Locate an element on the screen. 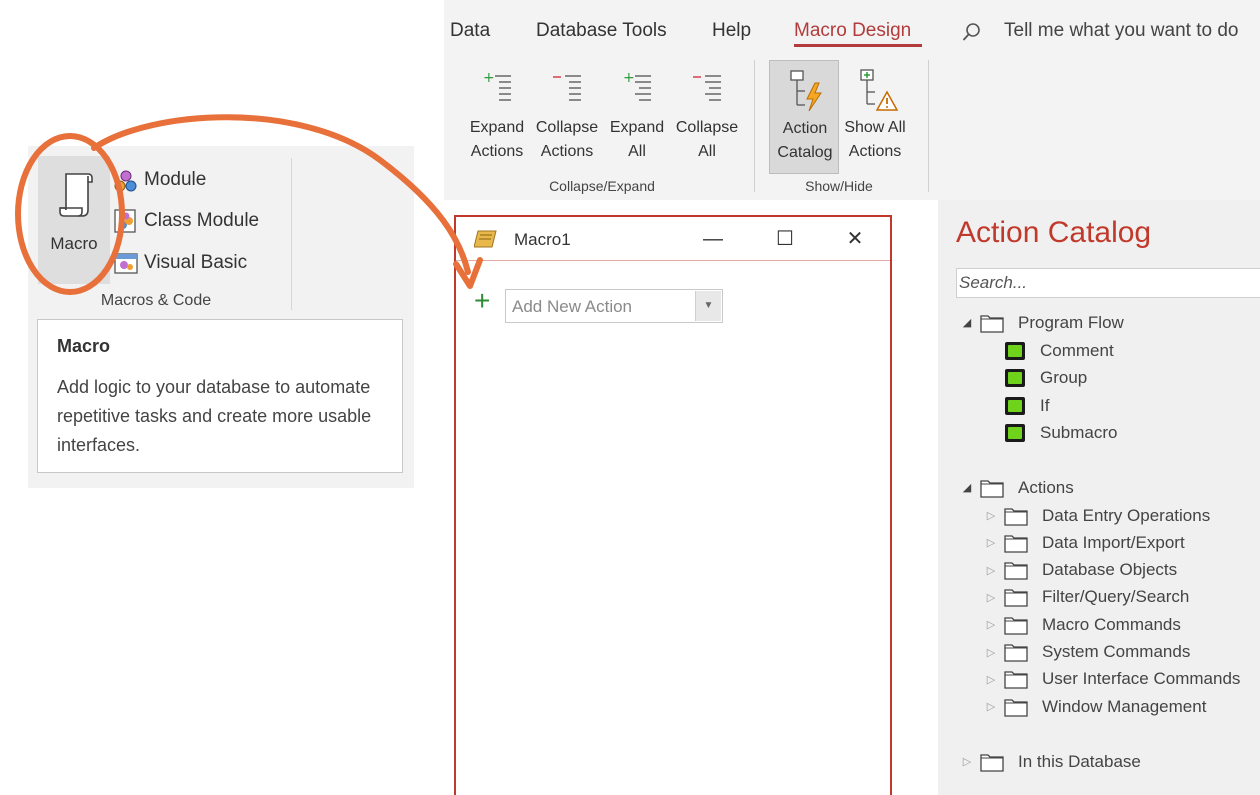 The image size is (1260, 795). tree-item-label: Database Objects is located at coordinates (1110, 570).